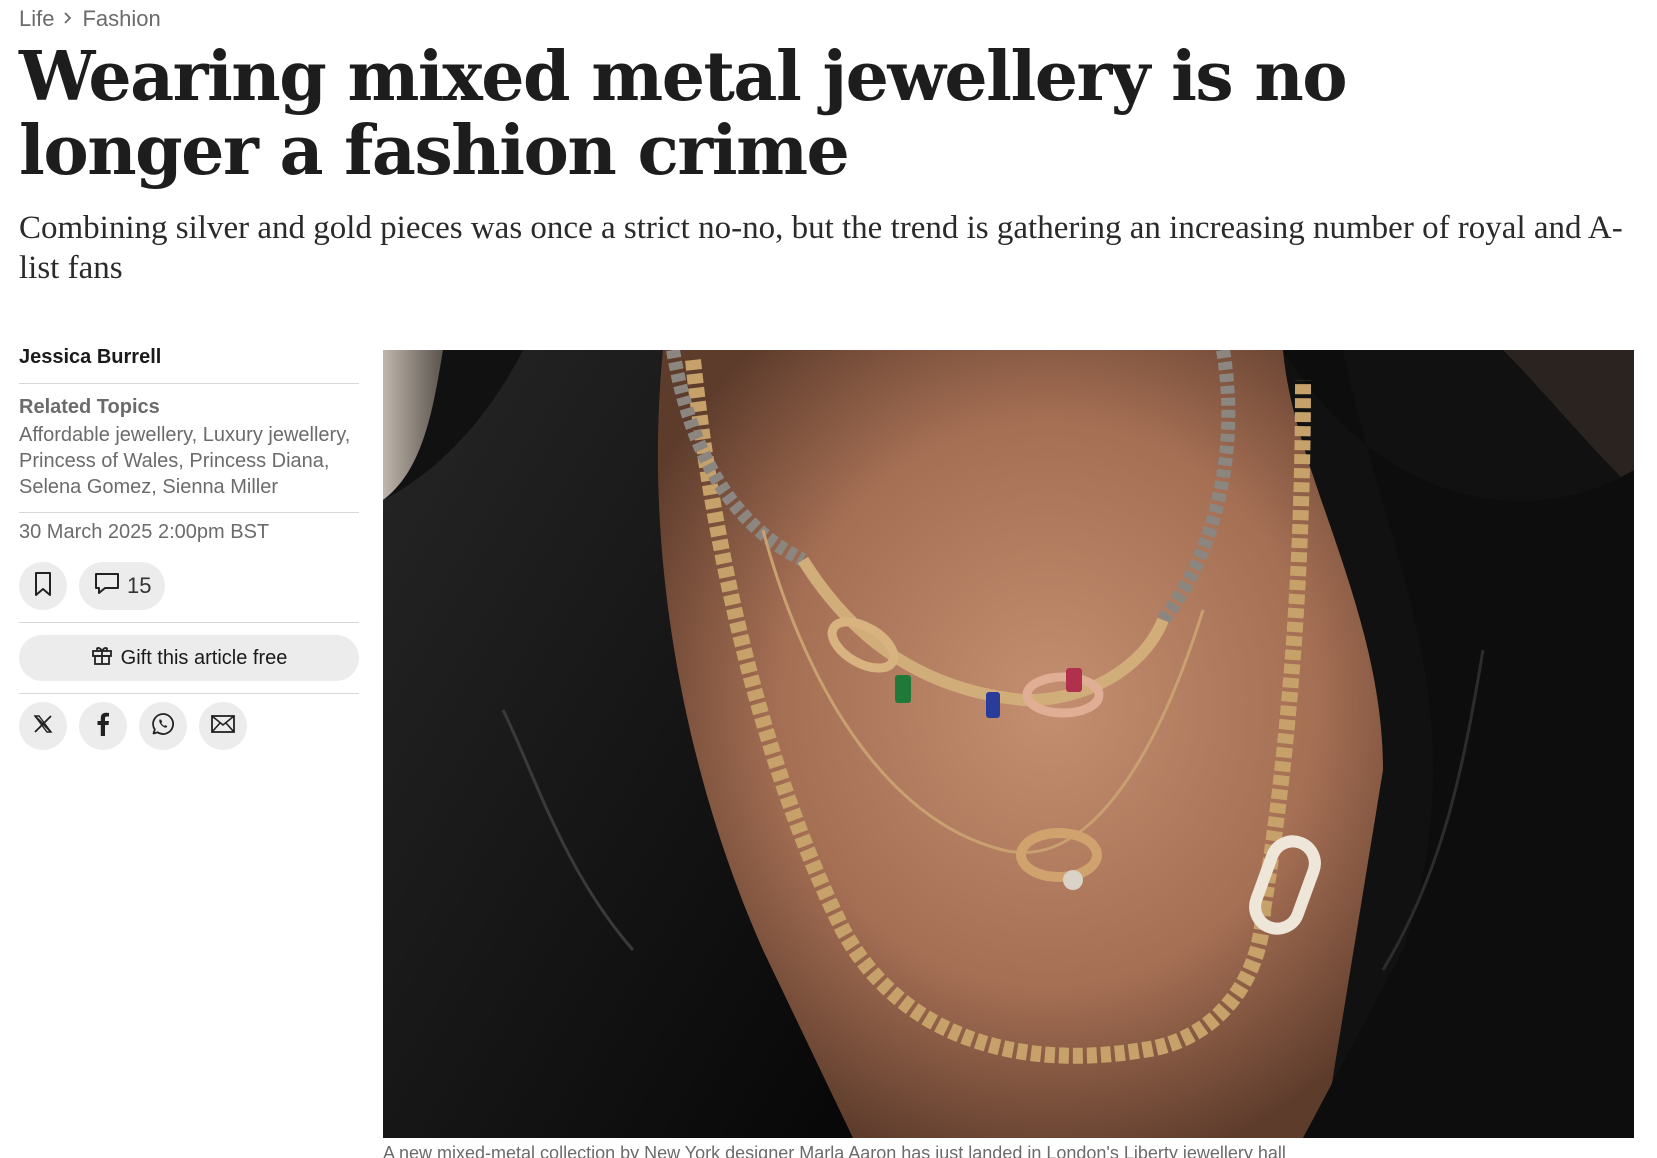 The height and width of the screenshot is (1158, 1657). I want to click on bookmark-button, so click(43, 586).